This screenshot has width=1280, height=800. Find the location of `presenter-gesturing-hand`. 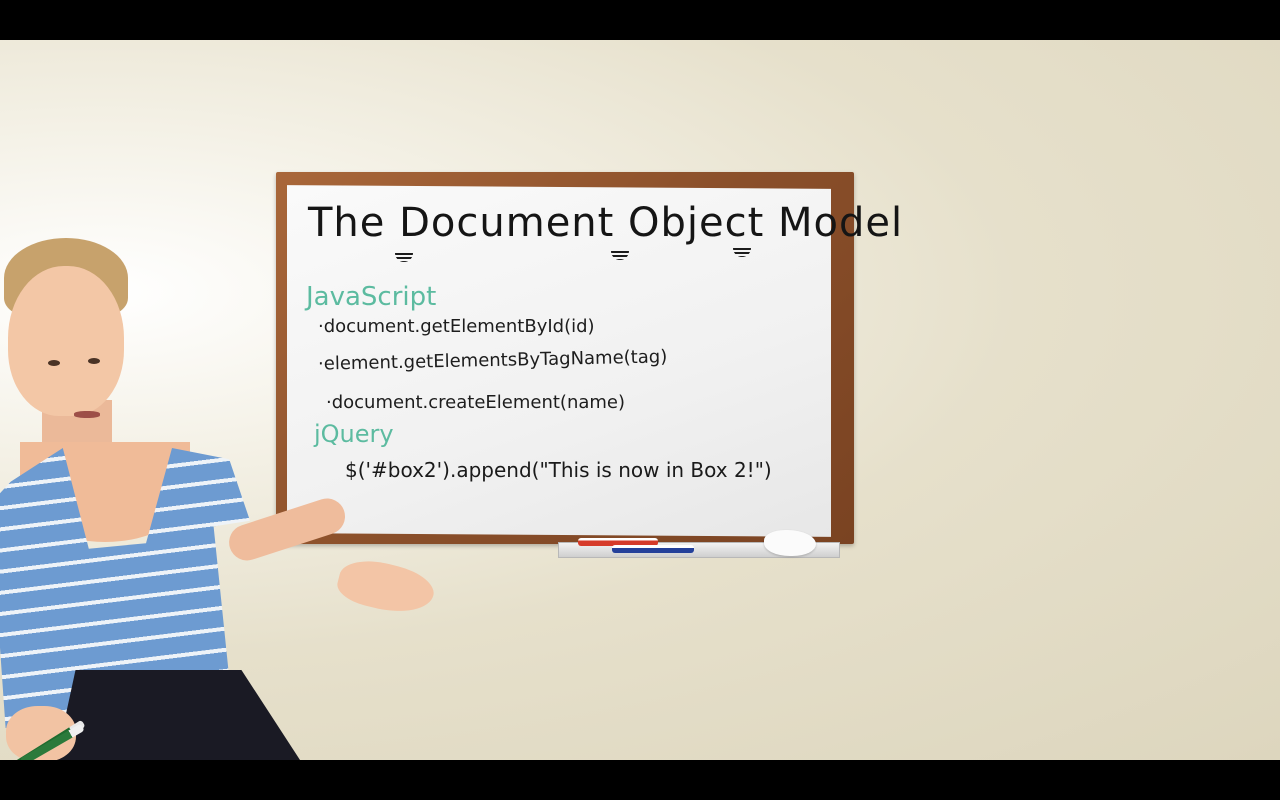

presenter-gesturing-hand is located at coordinates (386, 587).